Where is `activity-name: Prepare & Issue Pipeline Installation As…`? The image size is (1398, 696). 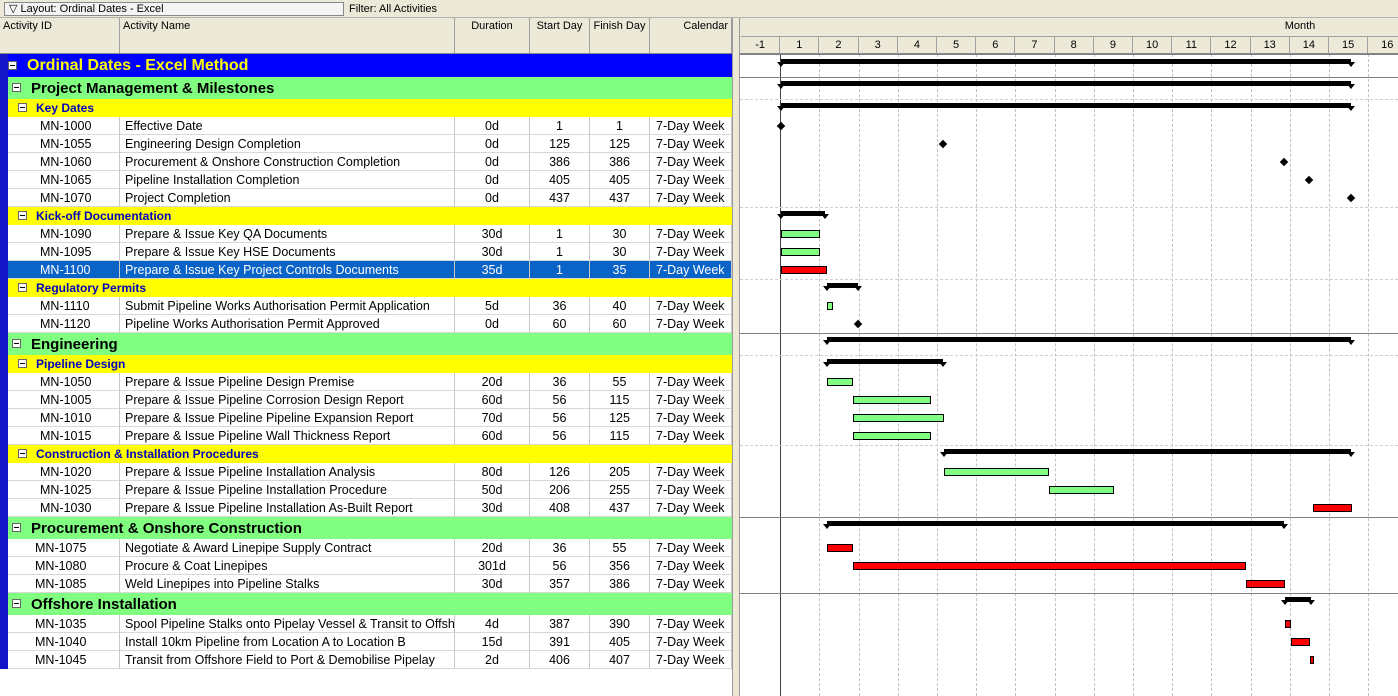
activity-name: Prepare & Issue Pipeline Installation As… is located at coordinates (287, 508).